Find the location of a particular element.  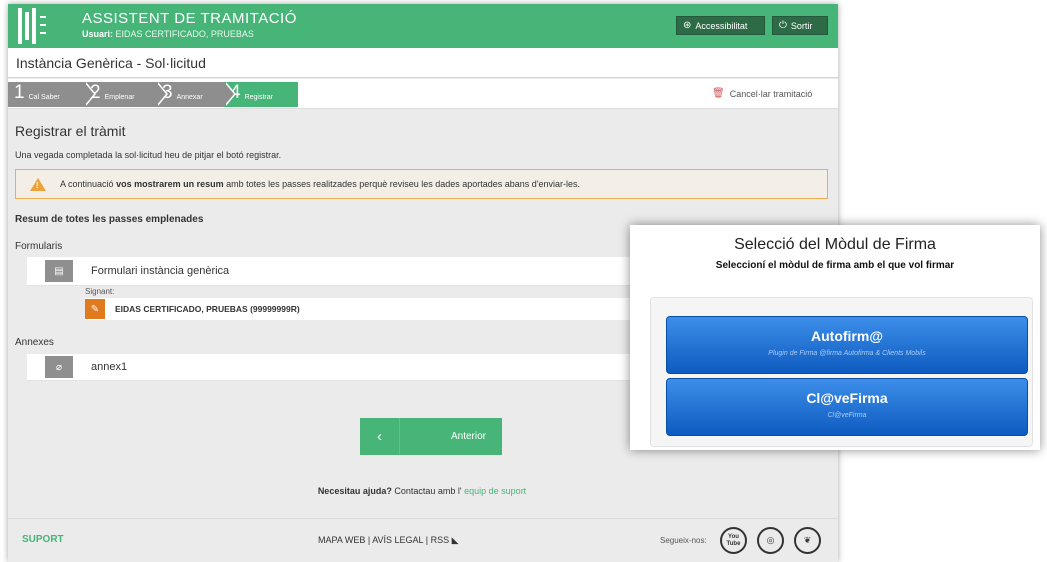

cancel-button: 🗑 Cancel·lar tramitació is located at coordinates (762, 93).